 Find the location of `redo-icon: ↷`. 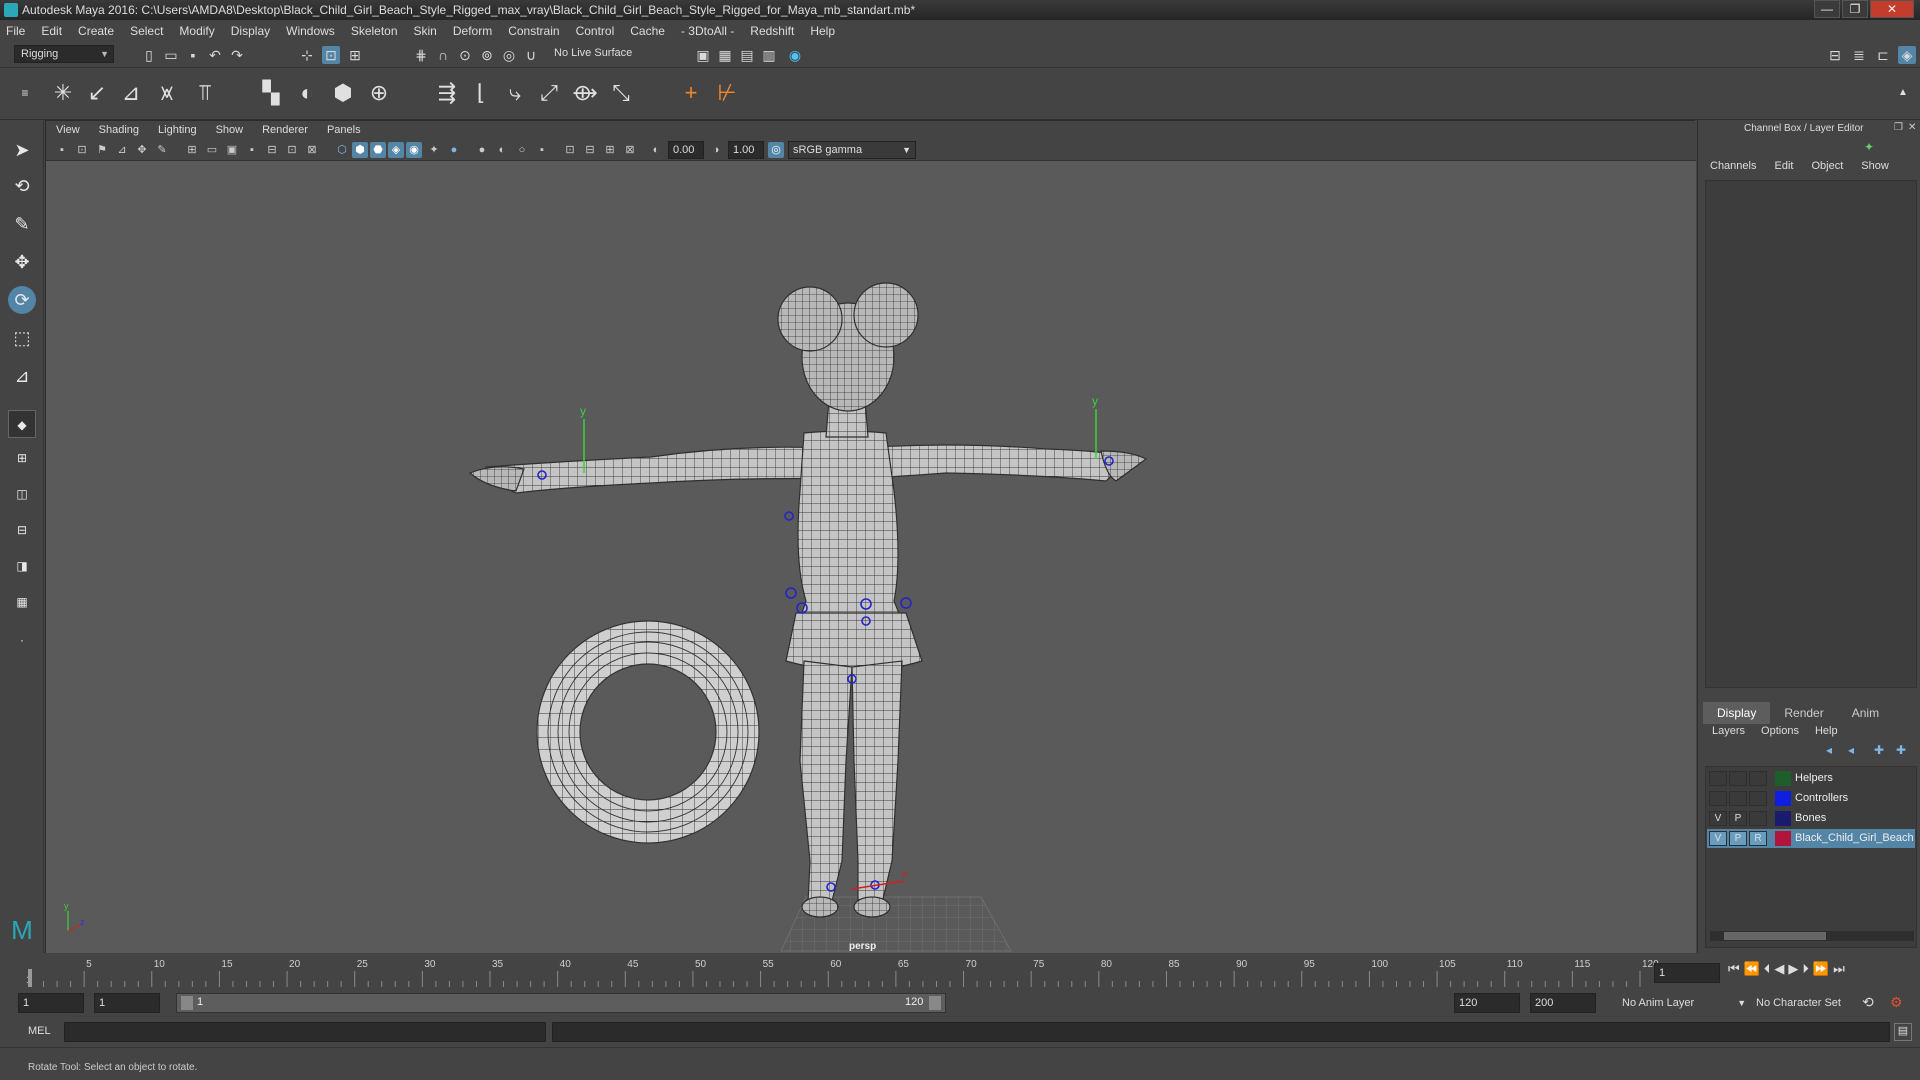

redo-icon: ↷ is located at coordinates (237, 55).